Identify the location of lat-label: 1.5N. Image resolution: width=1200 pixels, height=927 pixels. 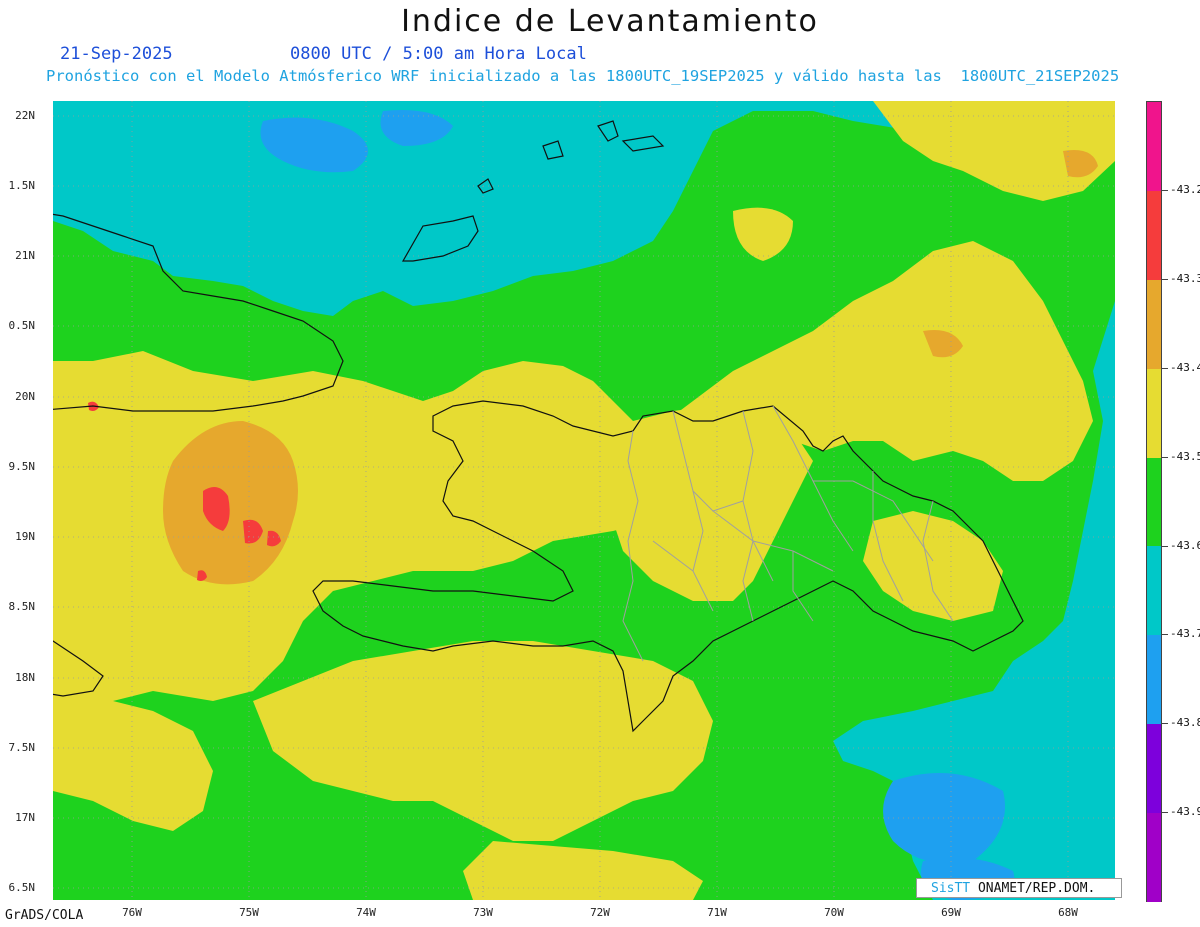
(22, 185).